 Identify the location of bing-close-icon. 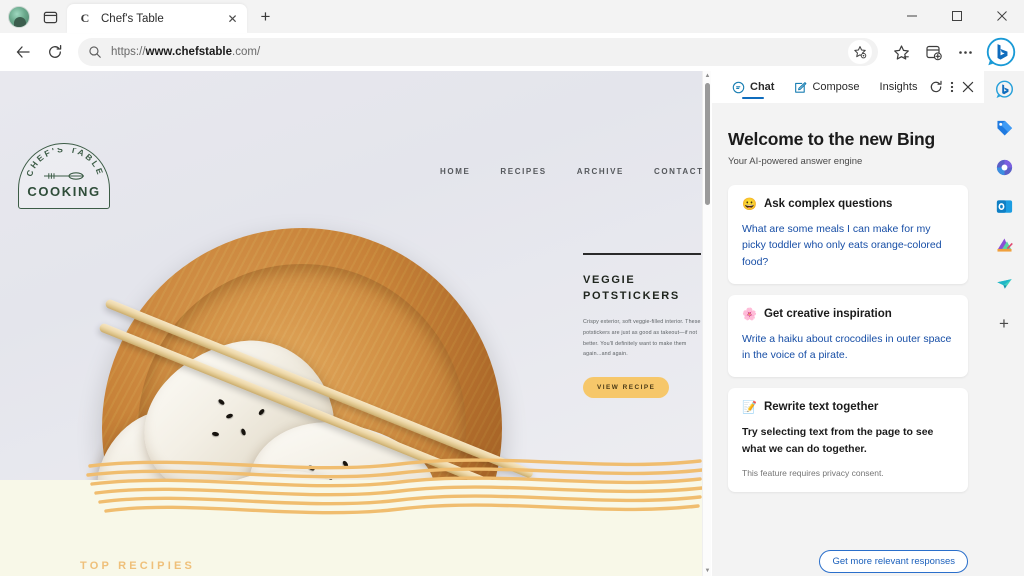
(968, 87).